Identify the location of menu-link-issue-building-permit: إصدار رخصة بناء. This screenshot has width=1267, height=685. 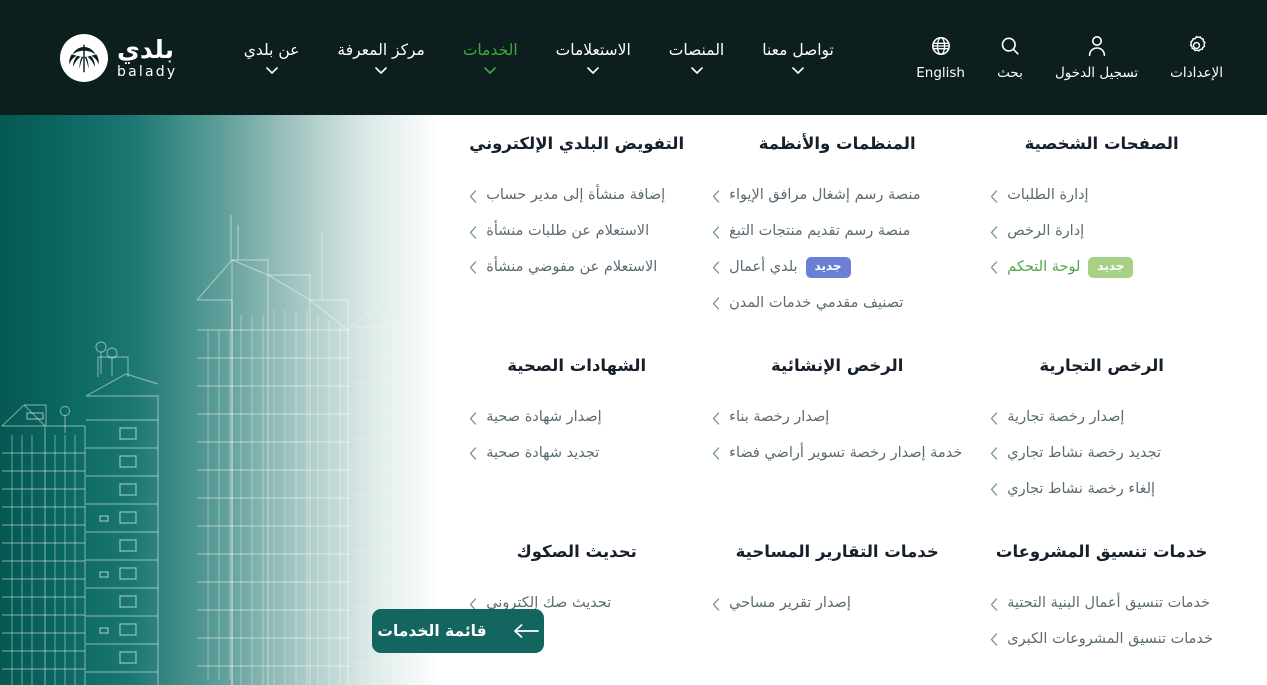
(837, 418).